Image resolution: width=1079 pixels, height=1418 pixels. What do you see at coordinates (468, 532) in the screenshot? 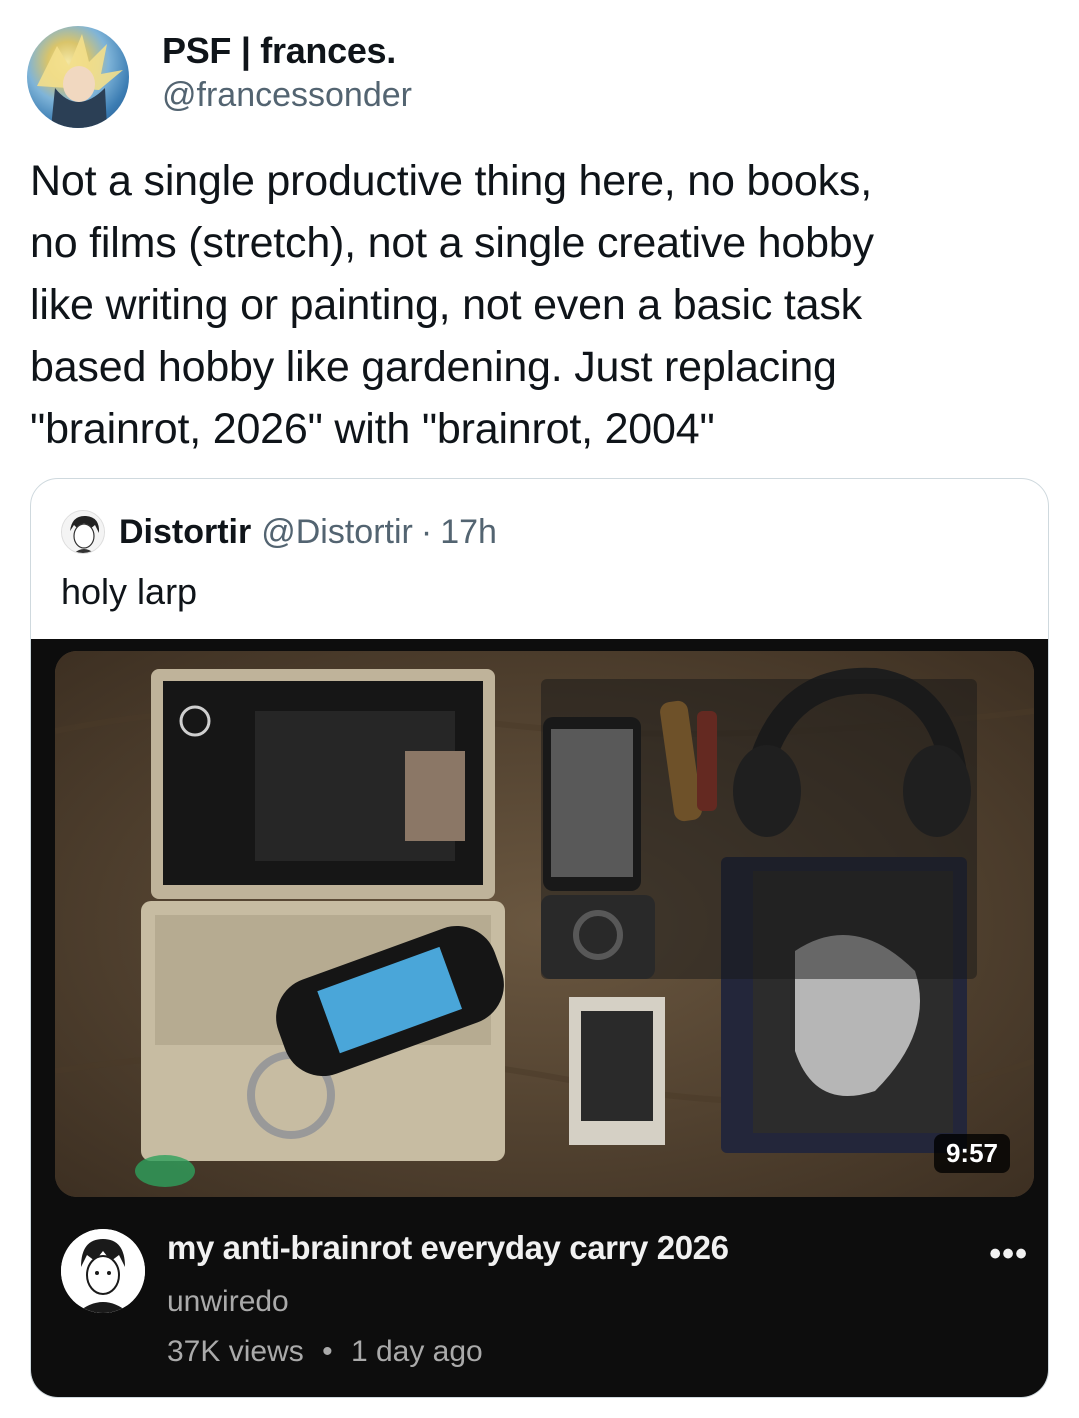
I see `quoted-timestamp: 17h` at bounding box center [468, 532].